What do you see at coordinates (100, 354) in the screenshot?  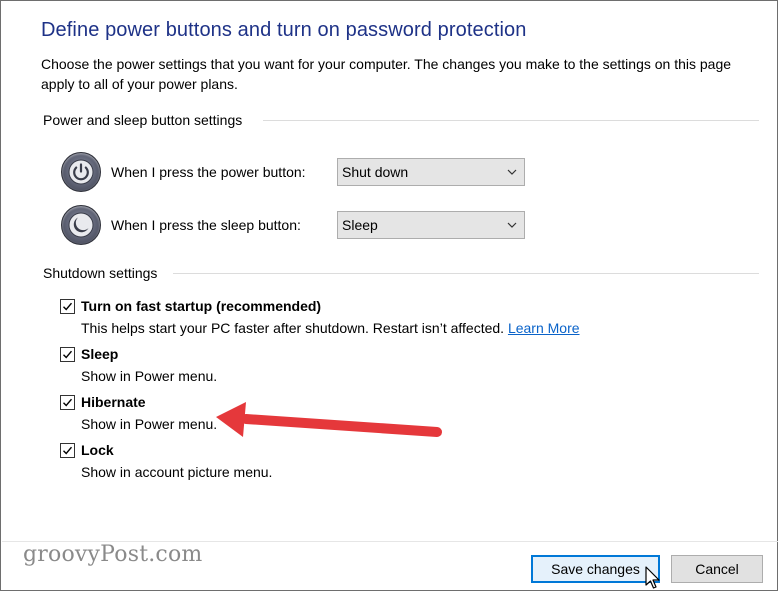 I see `sleep-label: Sleep` at bounding box center [100, 354].